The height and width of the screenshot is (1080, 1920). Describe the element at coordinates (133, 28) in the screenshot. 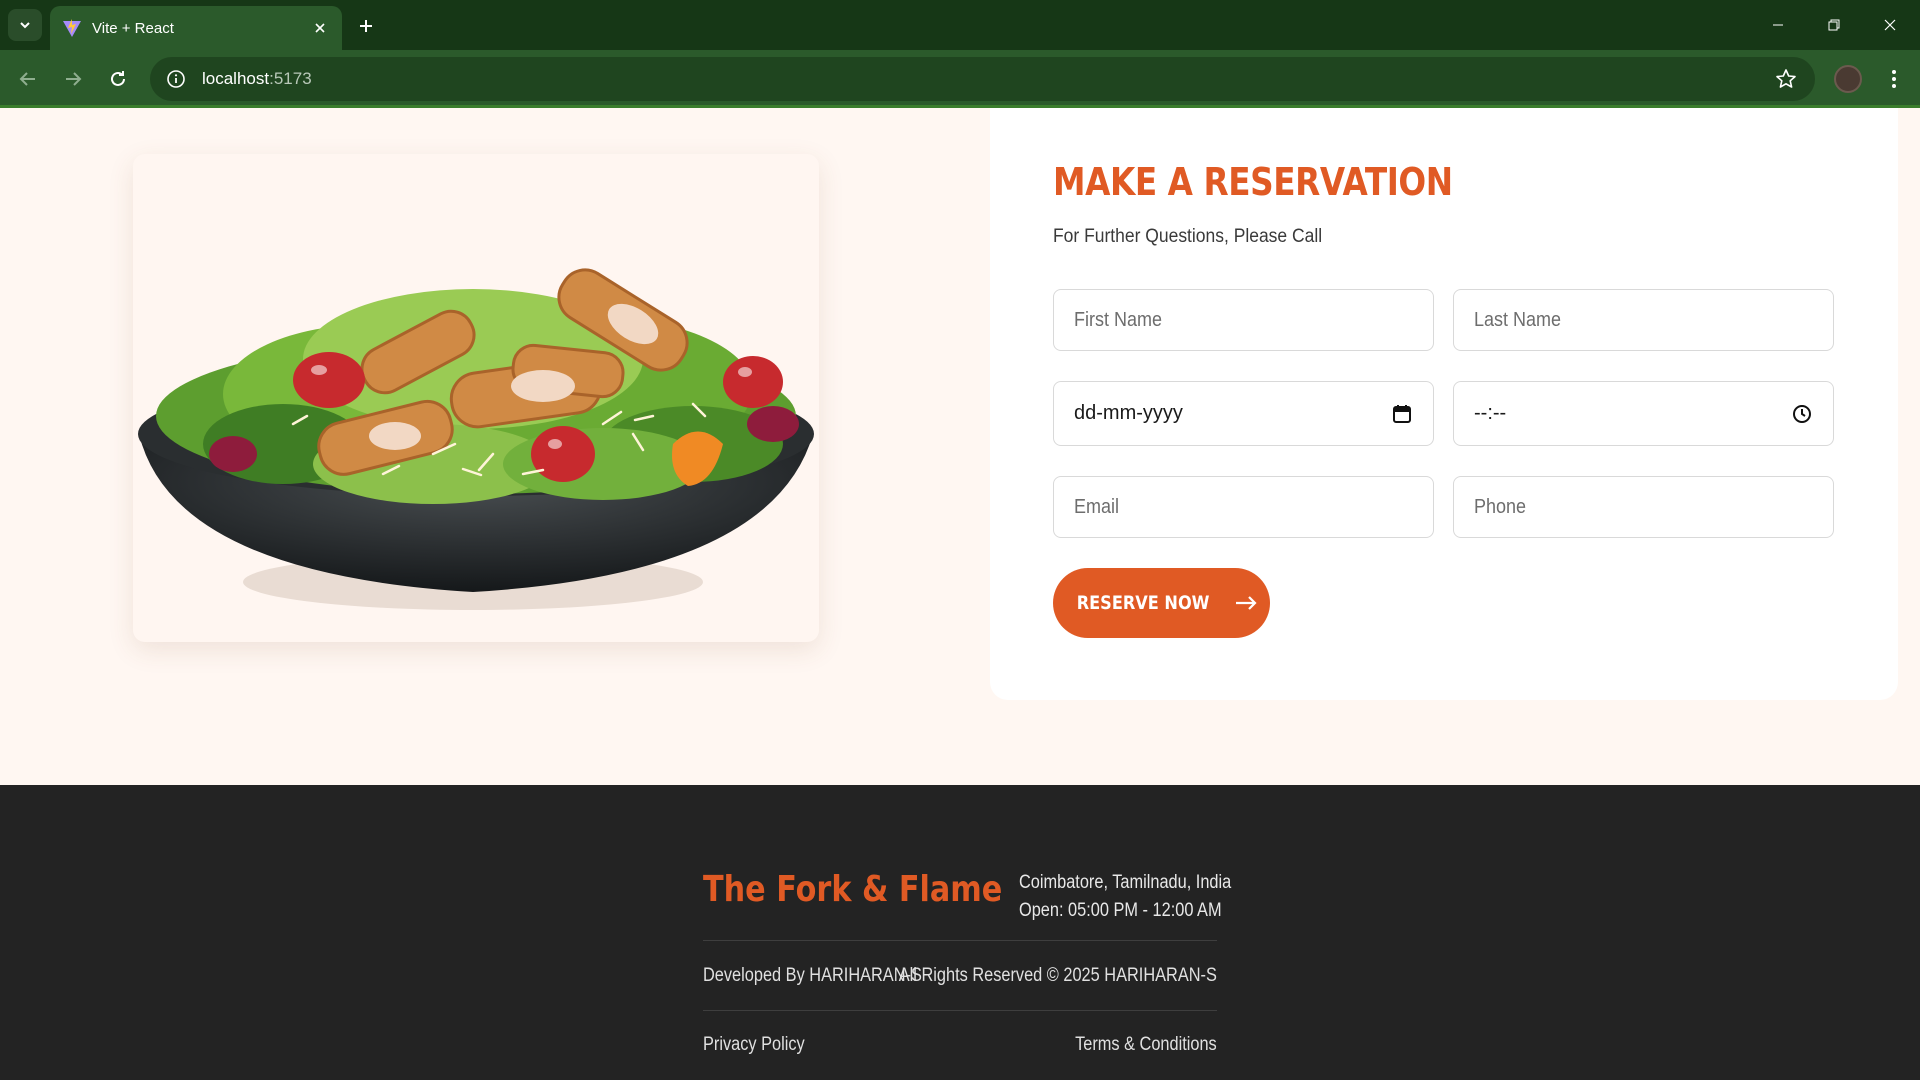

I see `tab-title: Vite + React` at that location.